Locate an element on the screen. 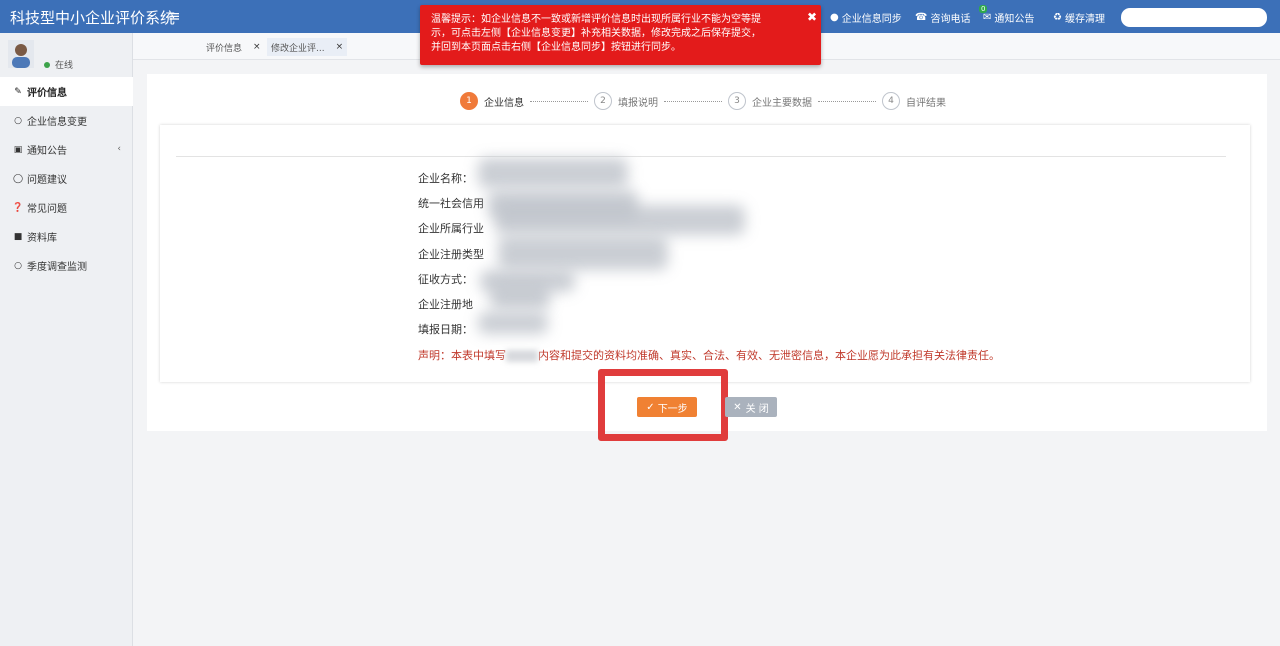  sidebar-item-notices: ▣ 通知公告 ‹ is located at coordinates (66, 149).